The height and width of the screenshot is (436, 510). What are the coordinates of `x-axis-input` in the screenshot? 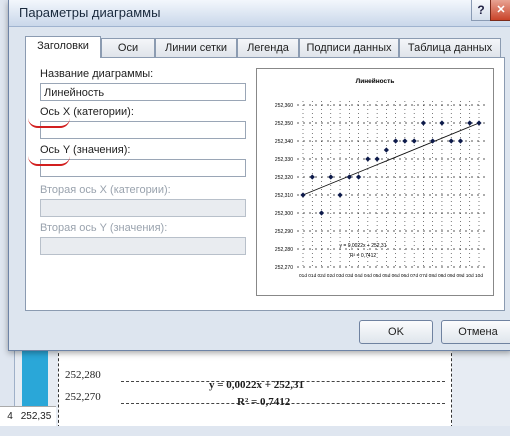 It's located at (143, 130).